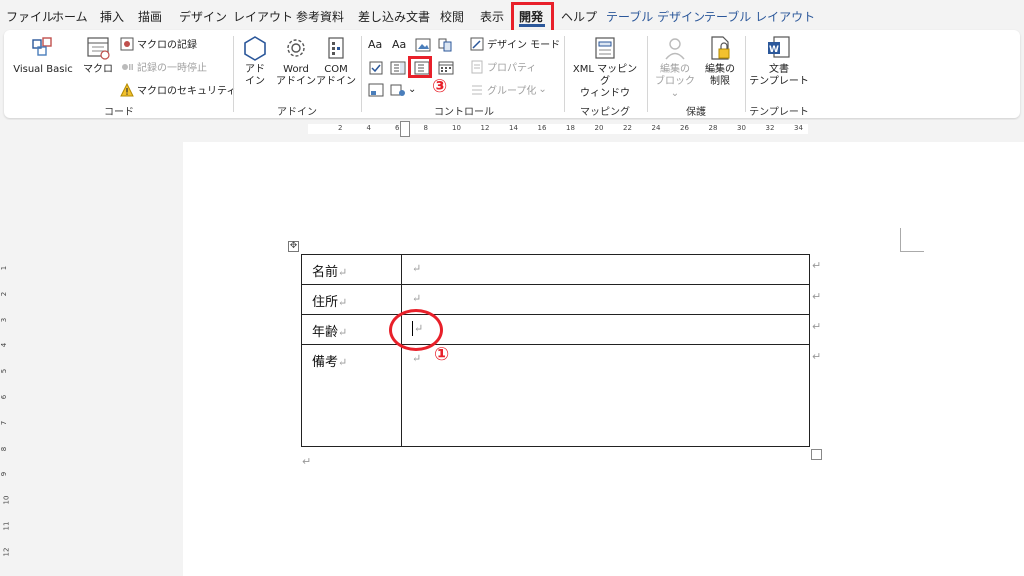  What do you see at coordinates (255, 69) in the screenshot?
I see `addin-label-line1: アド` at bounding box center [255, 69].